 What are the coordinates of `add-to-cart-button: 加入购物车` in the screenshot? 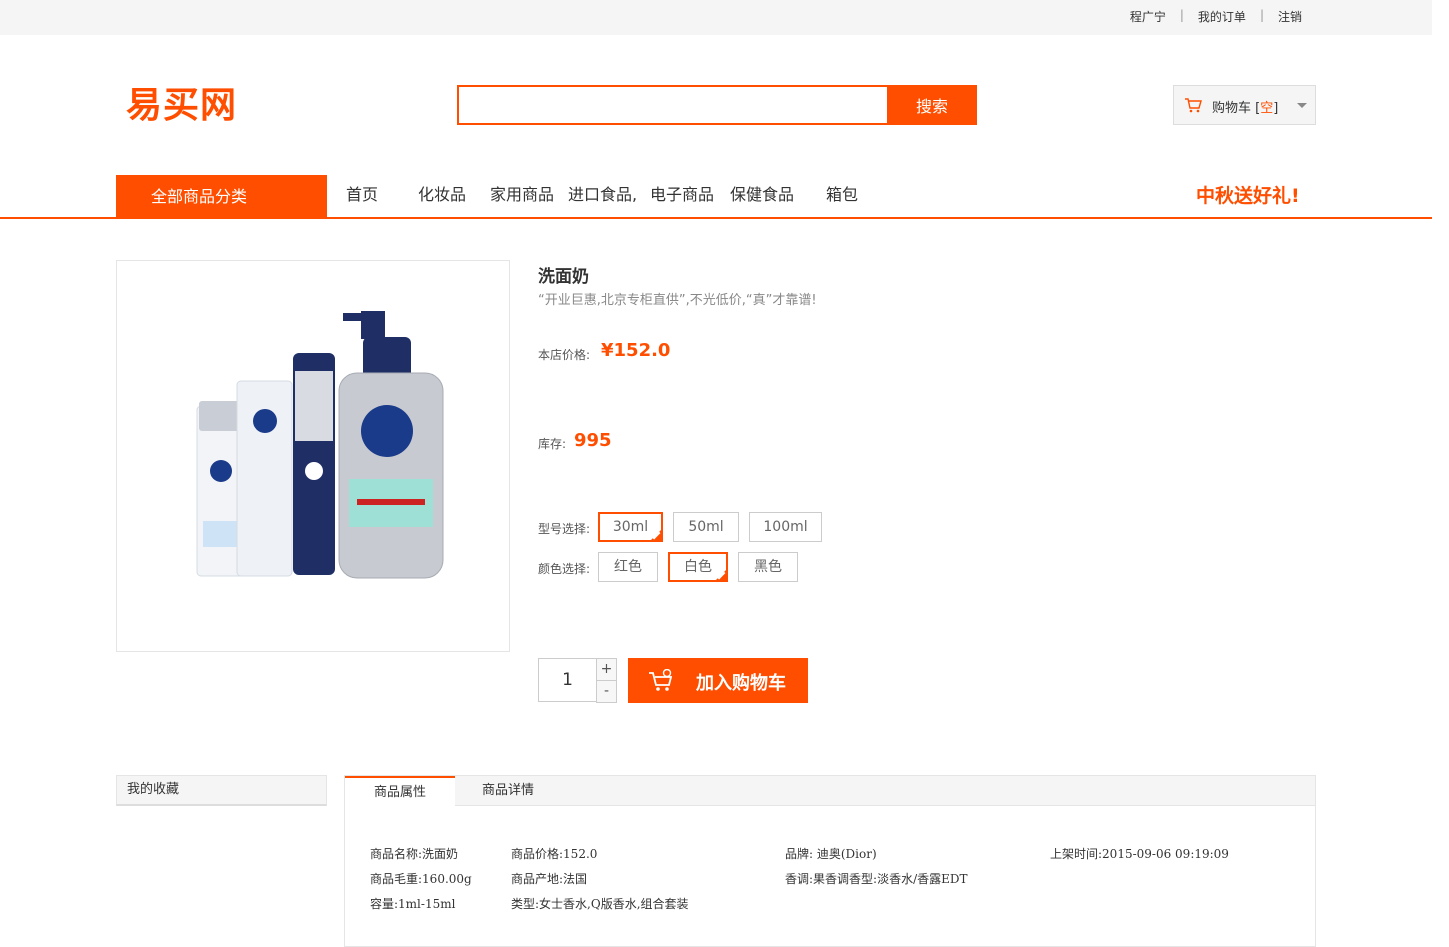 It's located at (718, 680).